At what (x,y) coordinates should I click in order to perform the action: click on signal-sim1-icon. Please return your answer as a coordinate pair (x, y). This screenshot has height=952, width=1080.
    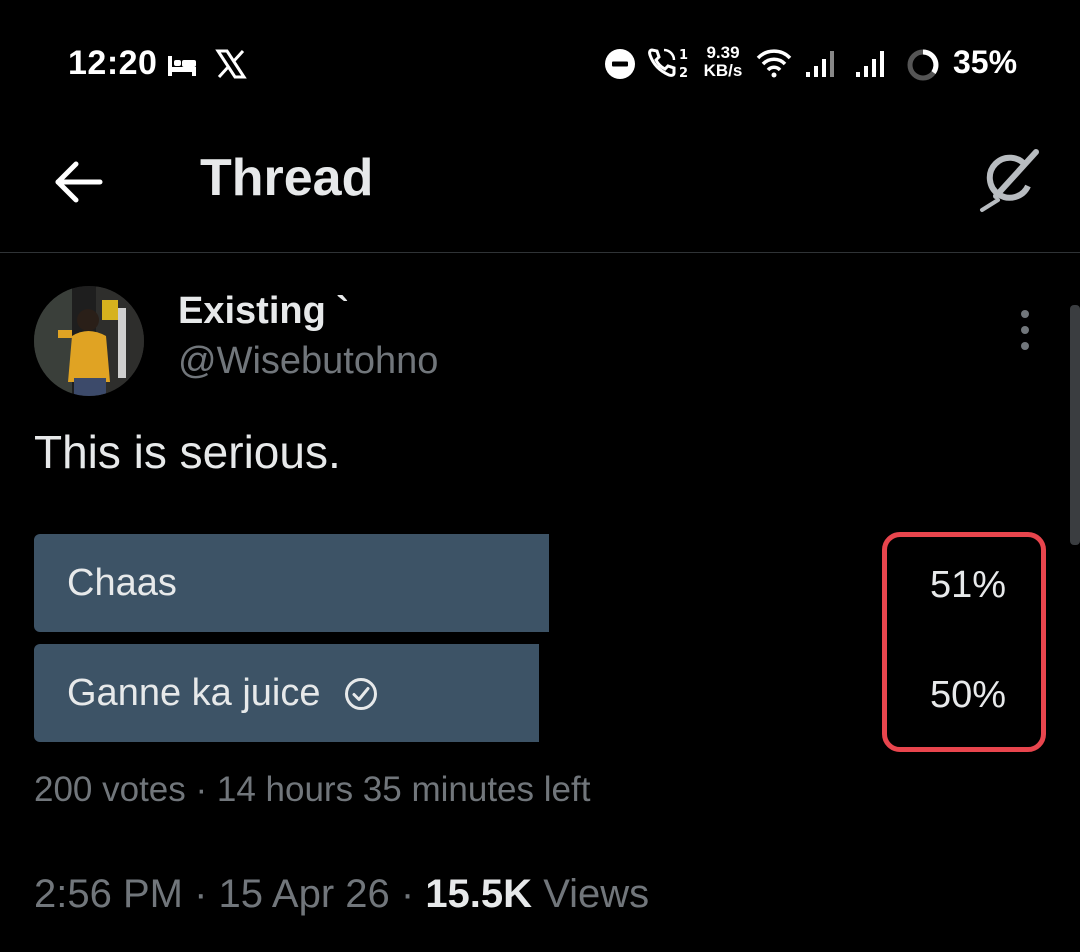
    Looking at the image, I should click on (822, 67).